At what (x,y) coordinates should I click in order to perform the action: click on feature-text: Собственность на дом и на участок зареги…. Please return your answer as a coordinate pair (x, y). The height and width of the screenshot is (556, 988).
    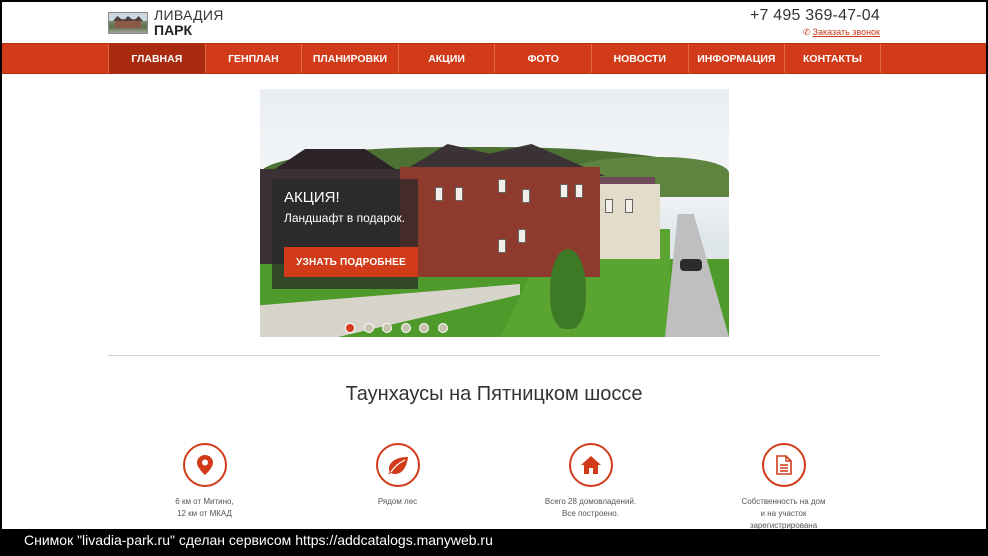
    Looking at the image, I should click on (783, 512).